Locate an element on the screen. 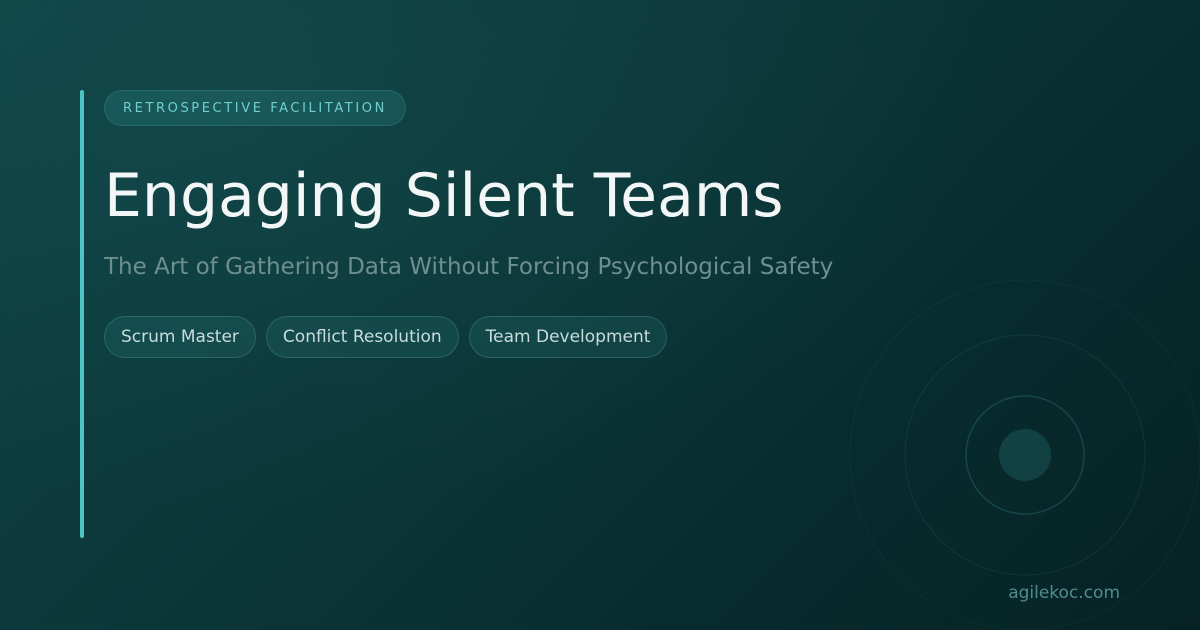 The width and height of the screenshot is (1200, 630). accent-bar is located at coordinates (82, 314).